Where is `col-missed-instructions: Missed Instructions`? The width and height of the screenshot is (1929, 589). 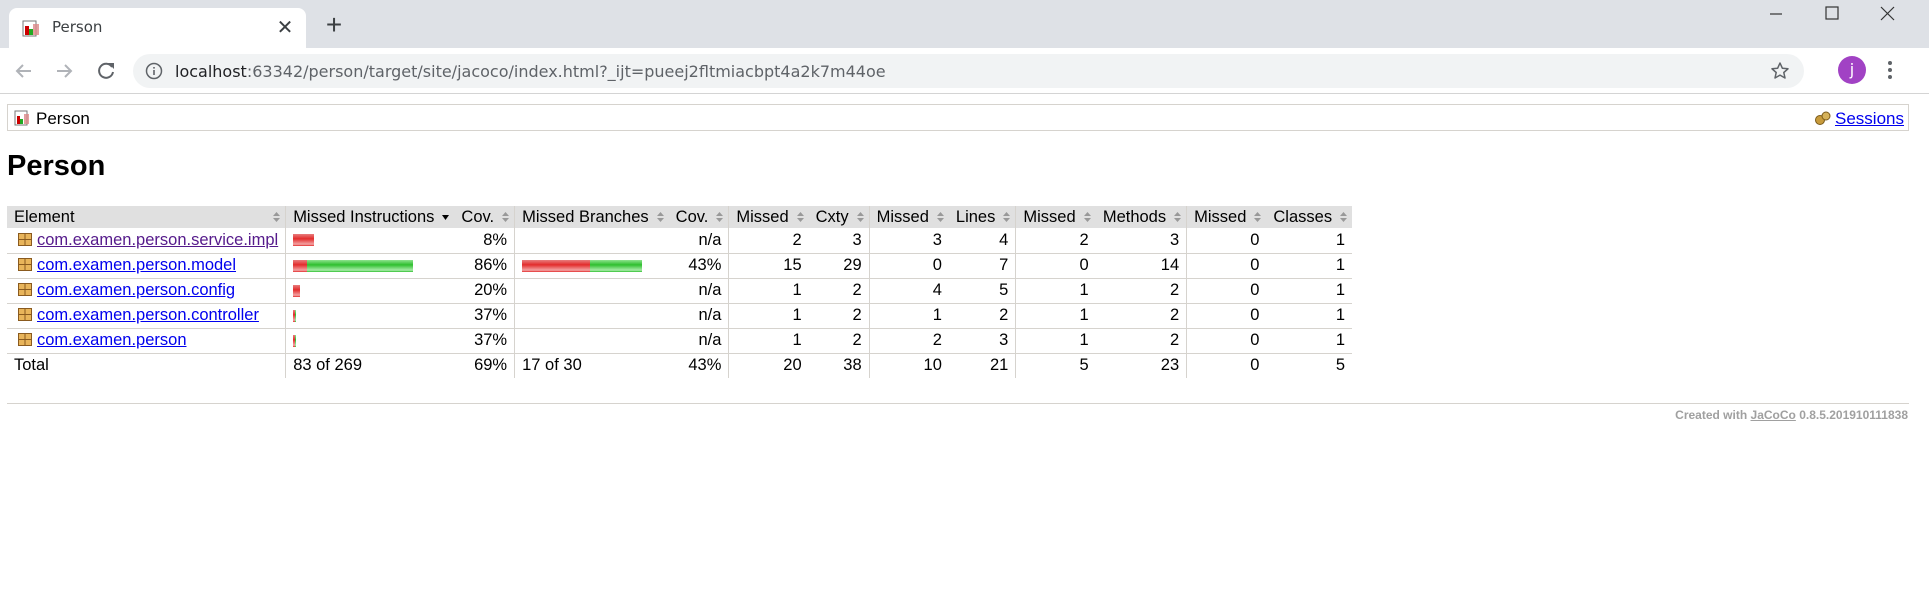 col-missed-instructions: Missed Instructions is located at coordinates (370, 217).